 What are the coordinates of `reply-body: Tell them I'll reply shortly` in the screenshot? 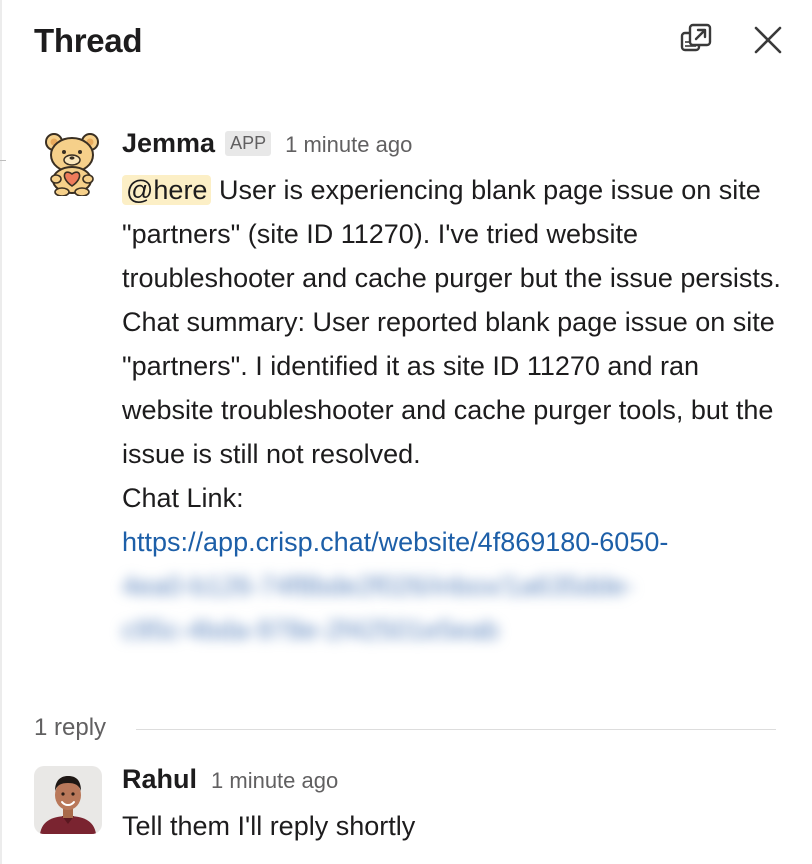 It's located at (269, 826).